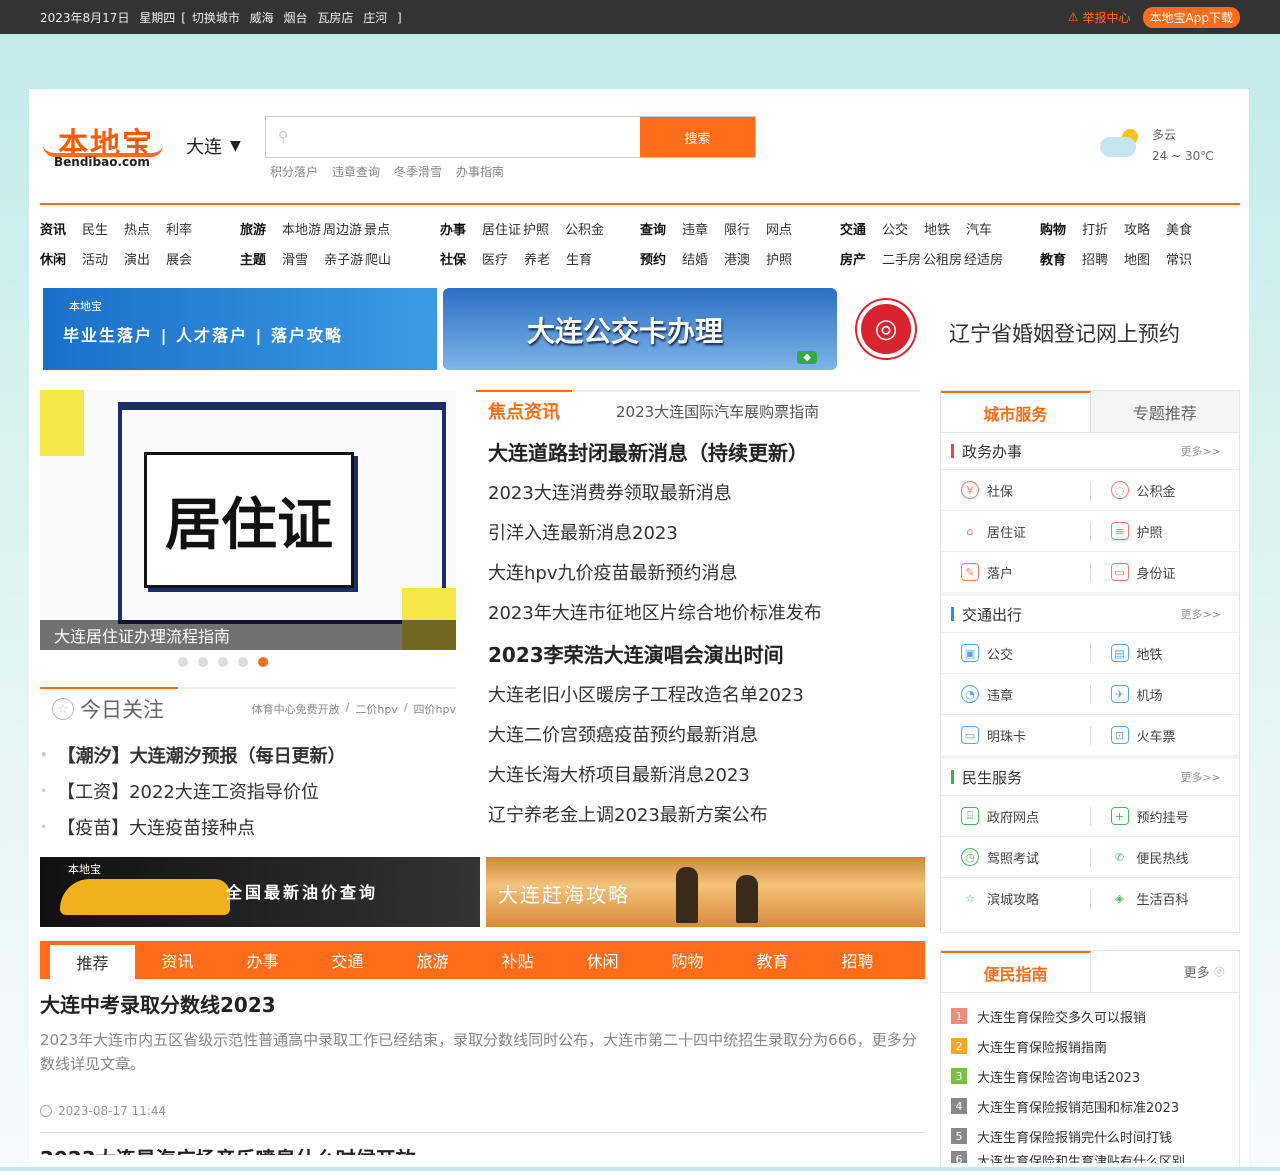 This screenshot has width=1280, height=1171. Describe the element at coordinates (1090, 1076) in the screenshot. I see `list-item: 3 大连生育保险咨询电话2023` at that location.